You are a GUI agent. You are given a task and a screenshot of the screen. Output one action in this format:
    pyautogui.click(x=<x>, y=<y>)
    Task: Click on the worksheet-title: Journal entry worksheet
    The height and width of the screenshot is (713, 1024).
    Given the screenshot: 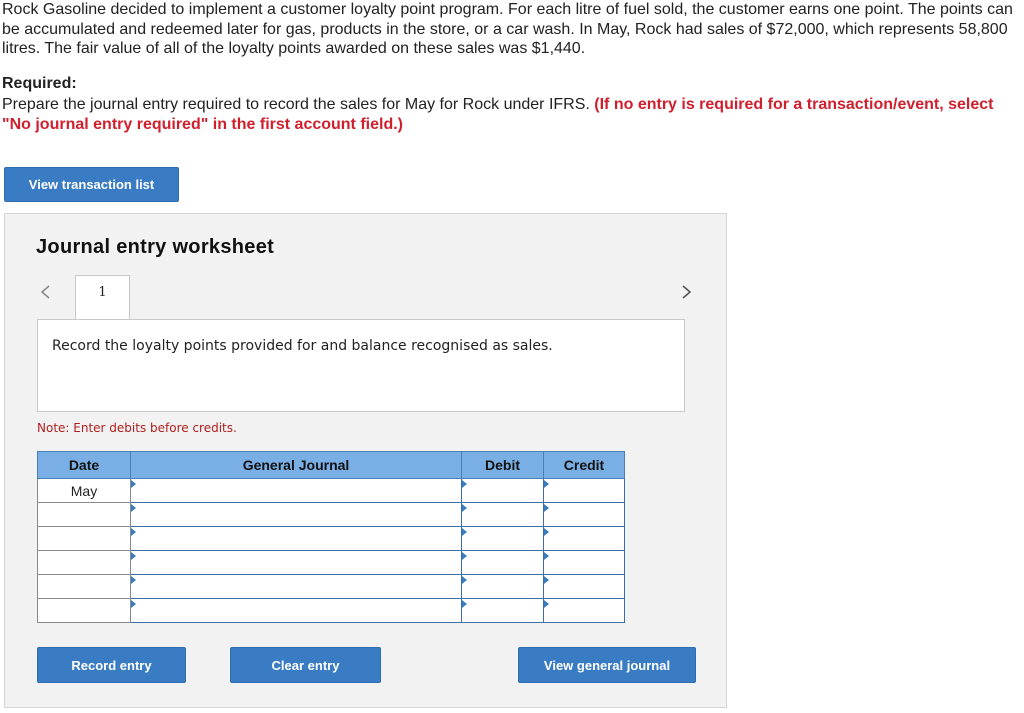 What is the action you would take?
    pyautogui.click(x=155, y=247)
    